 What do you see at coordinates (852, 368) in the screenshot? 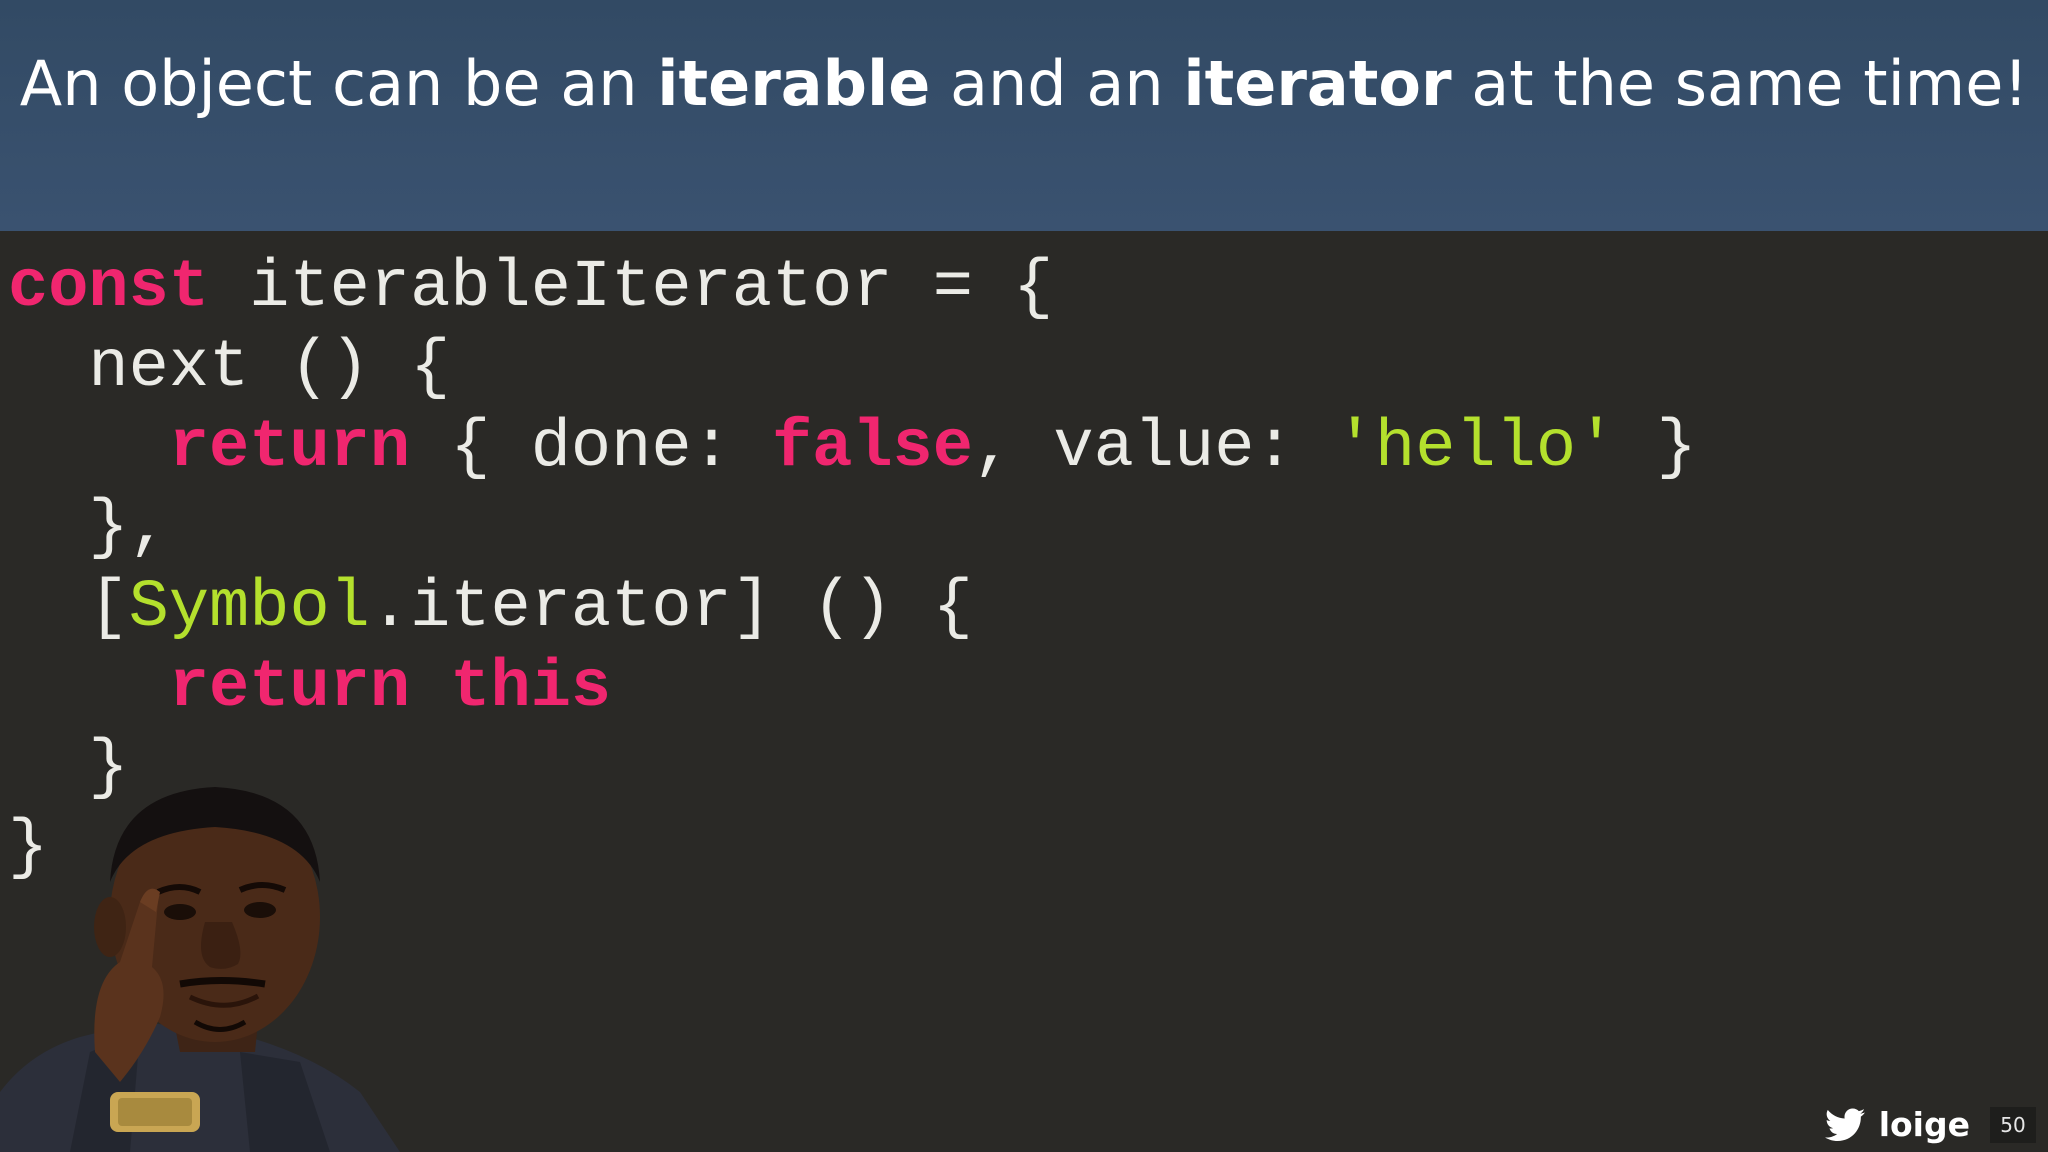
I see `code-line-2: next () {` at bounding box center [852, 368].